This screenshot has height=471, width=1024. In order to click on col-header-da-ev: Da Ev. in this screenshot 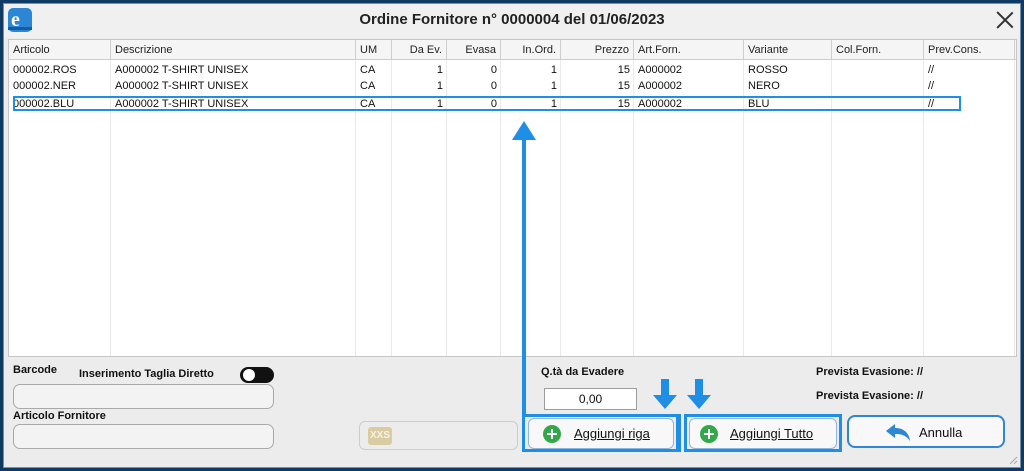, I will do `click(419, 50)`.